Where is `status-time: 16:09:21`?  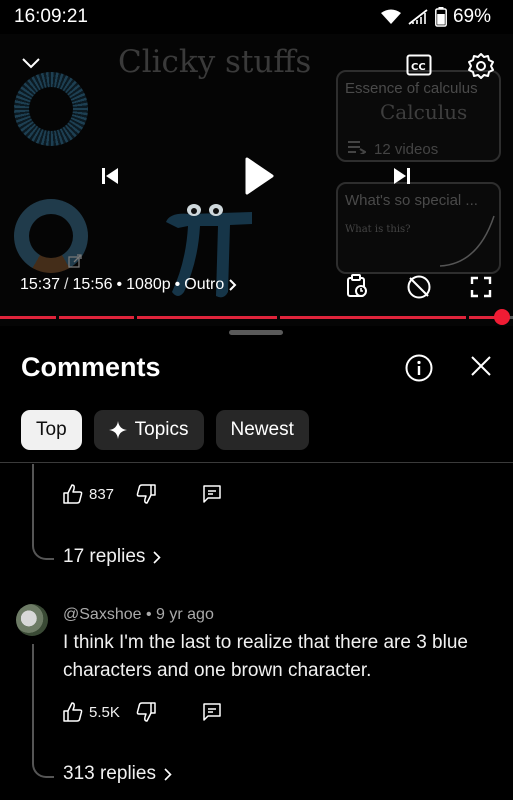
status-time: 16:09:21 is located at coordinates (51, 16).